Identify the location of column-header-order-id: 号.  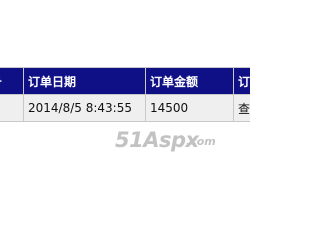
(12, 81).